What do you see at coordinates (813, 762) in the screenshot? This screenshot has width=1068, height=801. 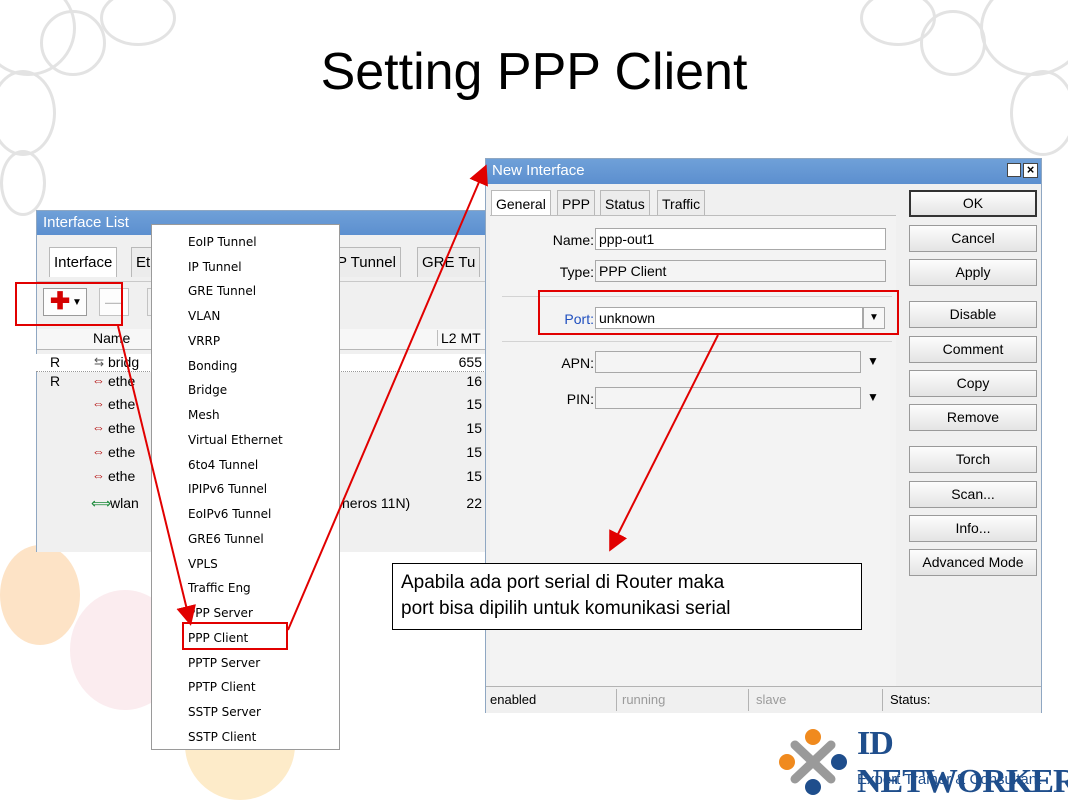 I see `brand-logo-mark` at bounding box center [813, 762].